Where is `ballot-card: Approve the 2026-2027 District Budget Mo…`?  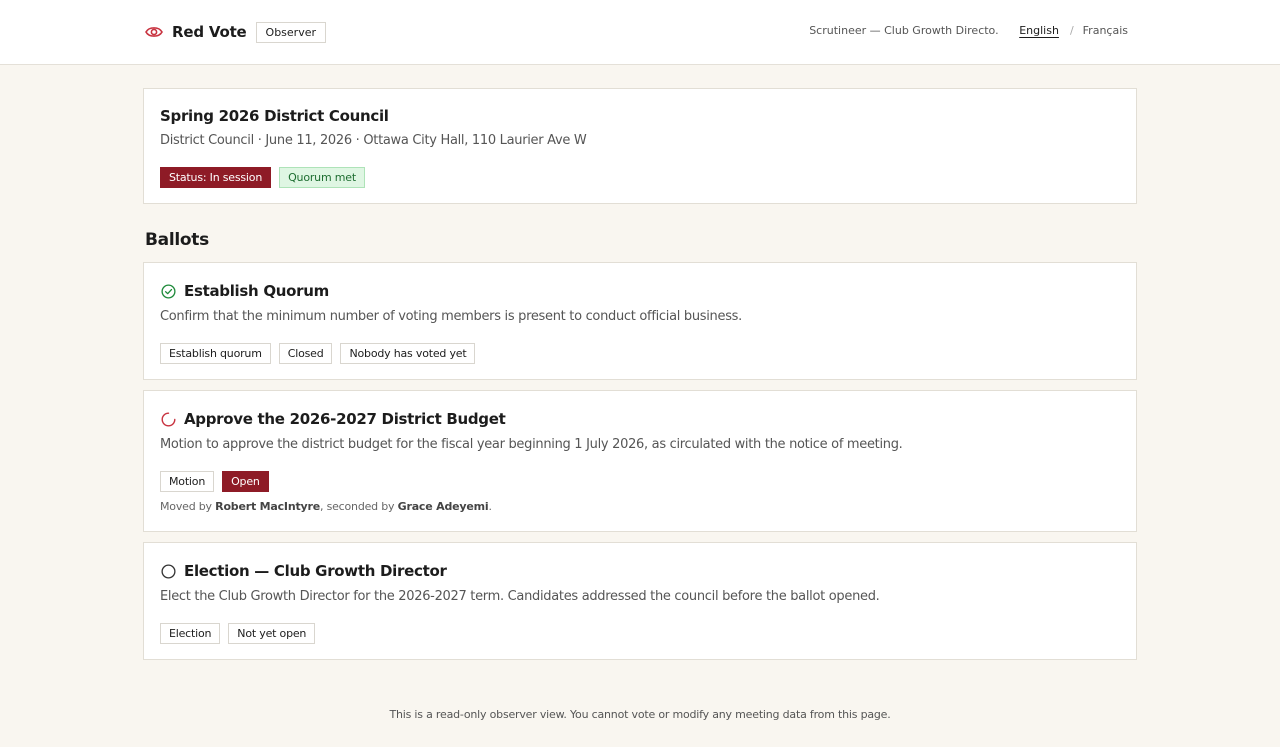 ballot-card: Approve the 2026-2027 District Budget Mo… is located at coordinates (640, 461).